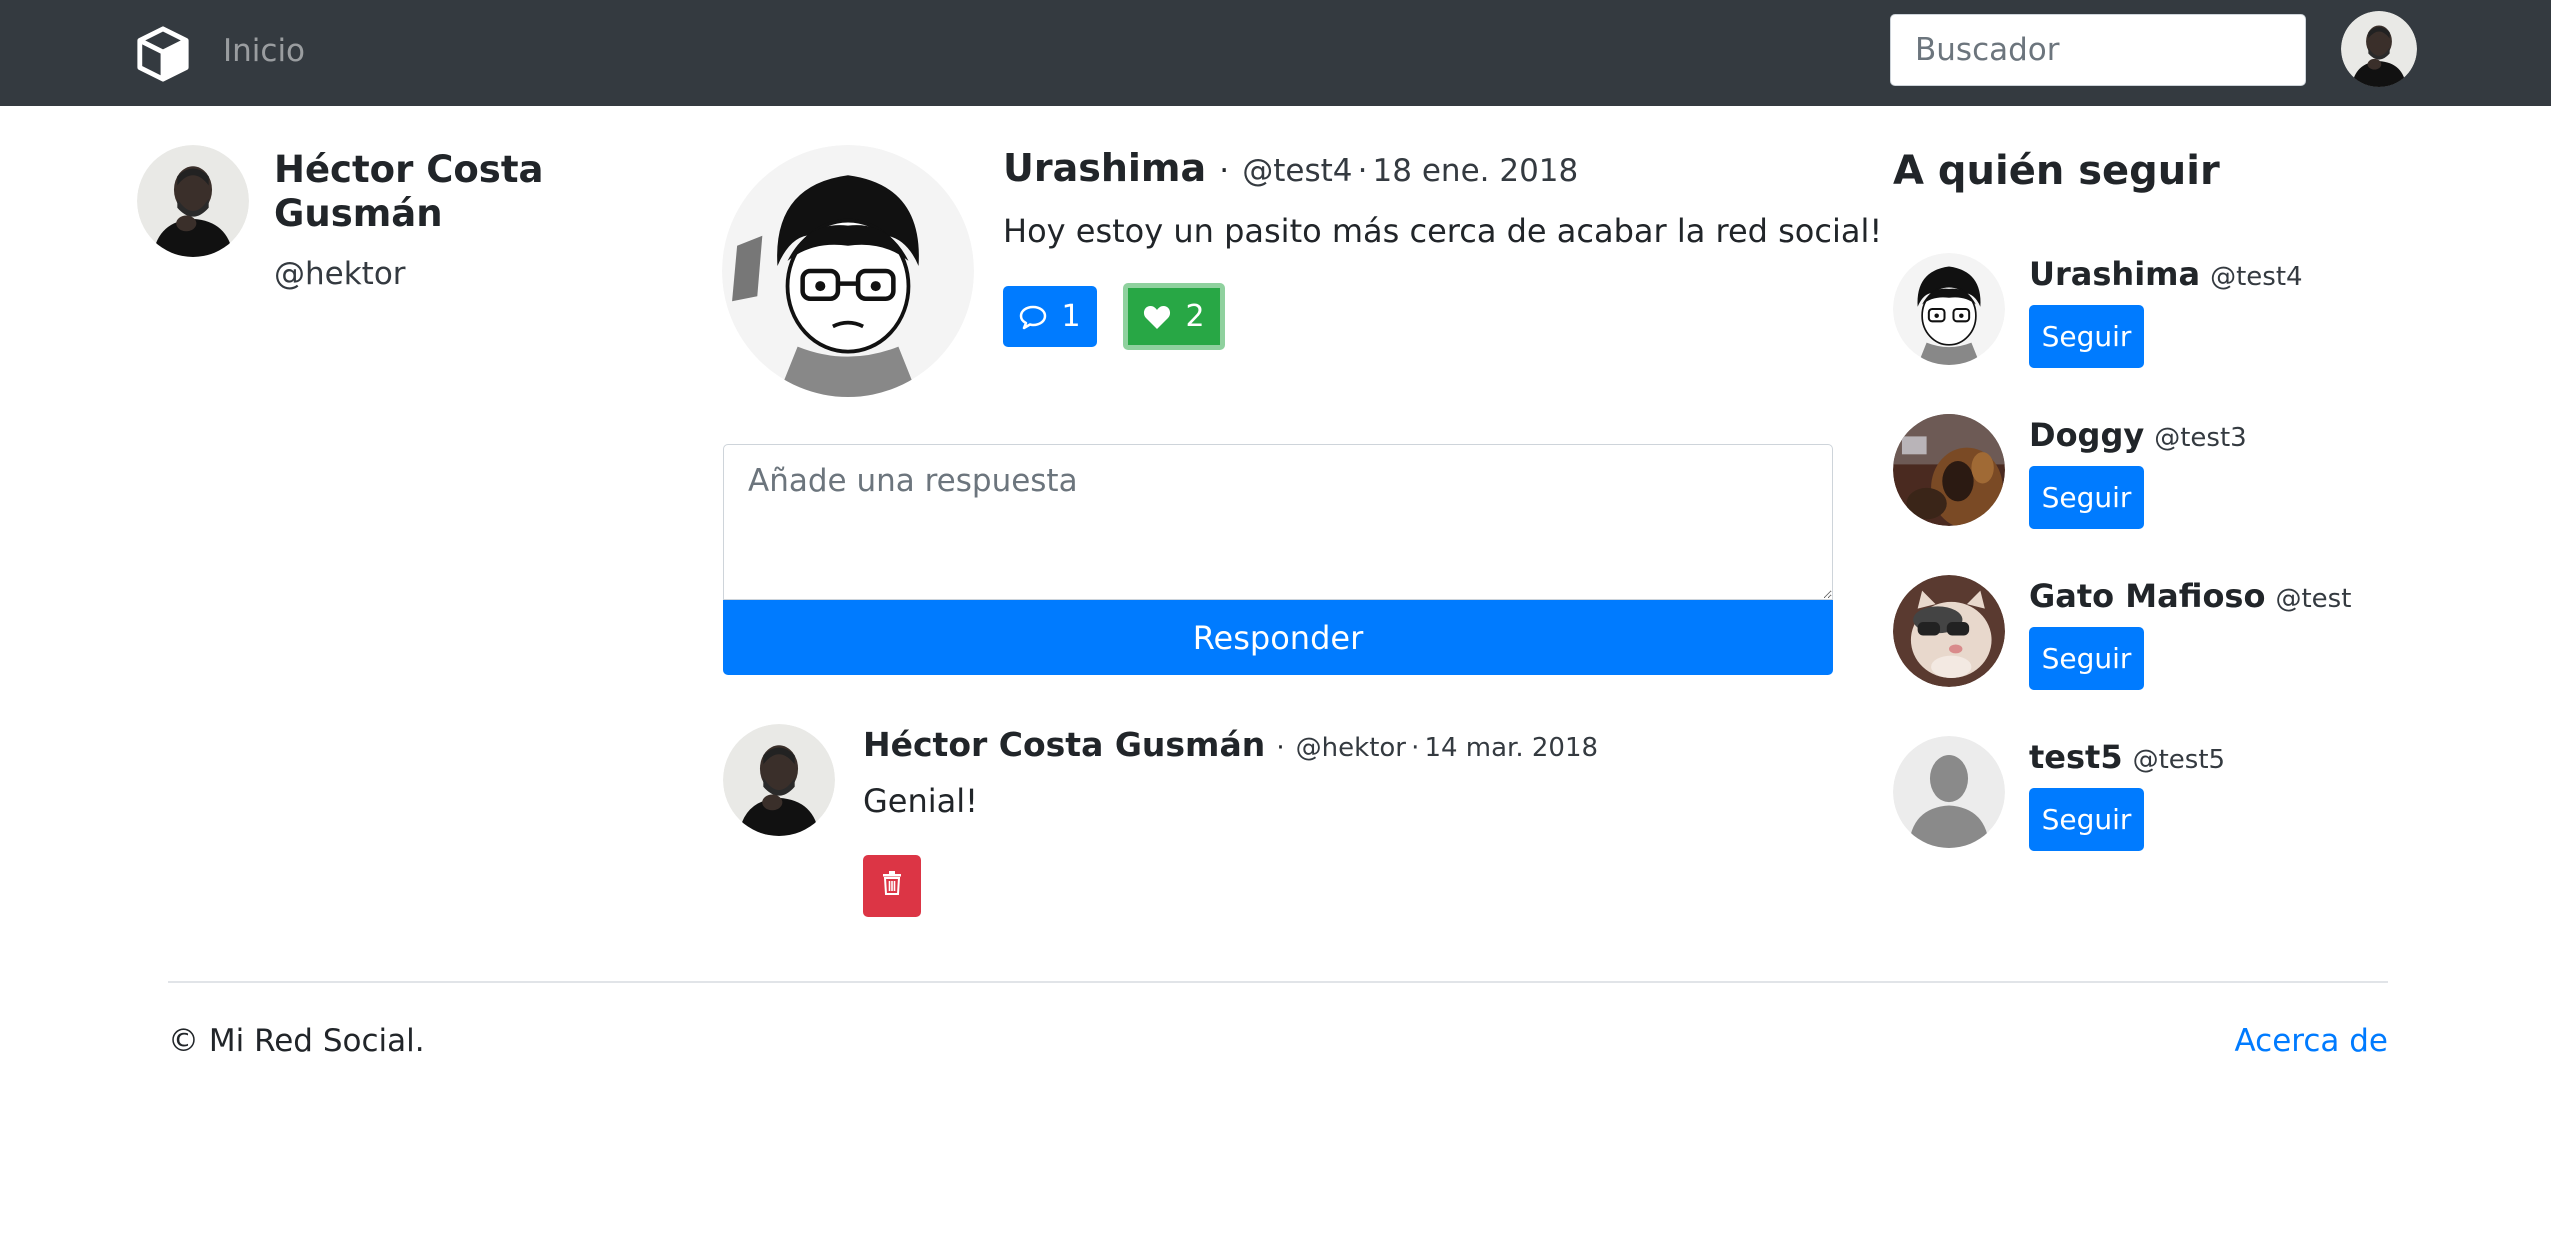  Describe the element at coordinates (2312, 1041) in the screenshot. I see `footer-about-link: Acerca de` at that location.